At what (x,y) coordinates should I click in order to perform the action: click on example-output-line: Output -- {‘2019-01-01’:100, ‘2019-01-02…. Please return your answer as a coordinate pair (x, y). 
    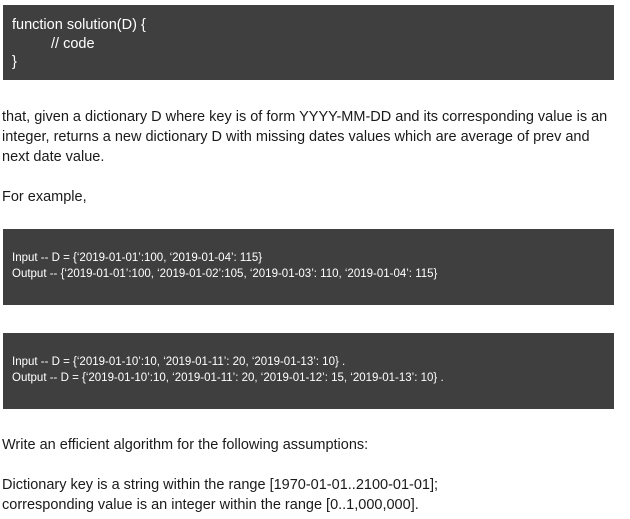
    Looking at the image, I should click on (225, 274).